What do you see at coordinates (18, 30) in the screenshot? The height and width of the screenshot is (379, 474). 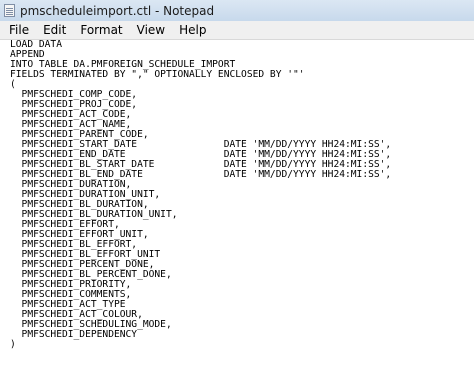 I see `menu-file: File` at bounding box center [18, 30].